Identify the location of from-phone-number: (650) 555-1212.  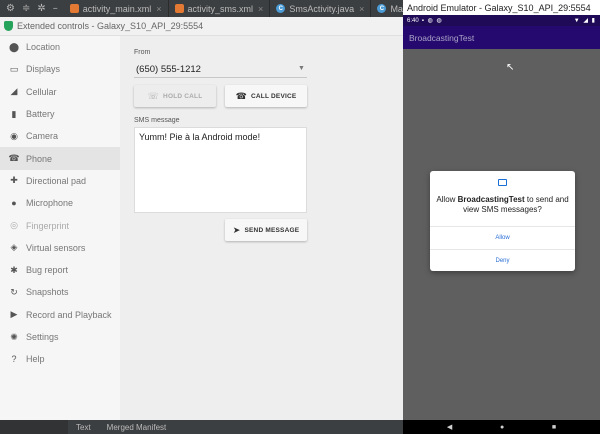
(168, 69).